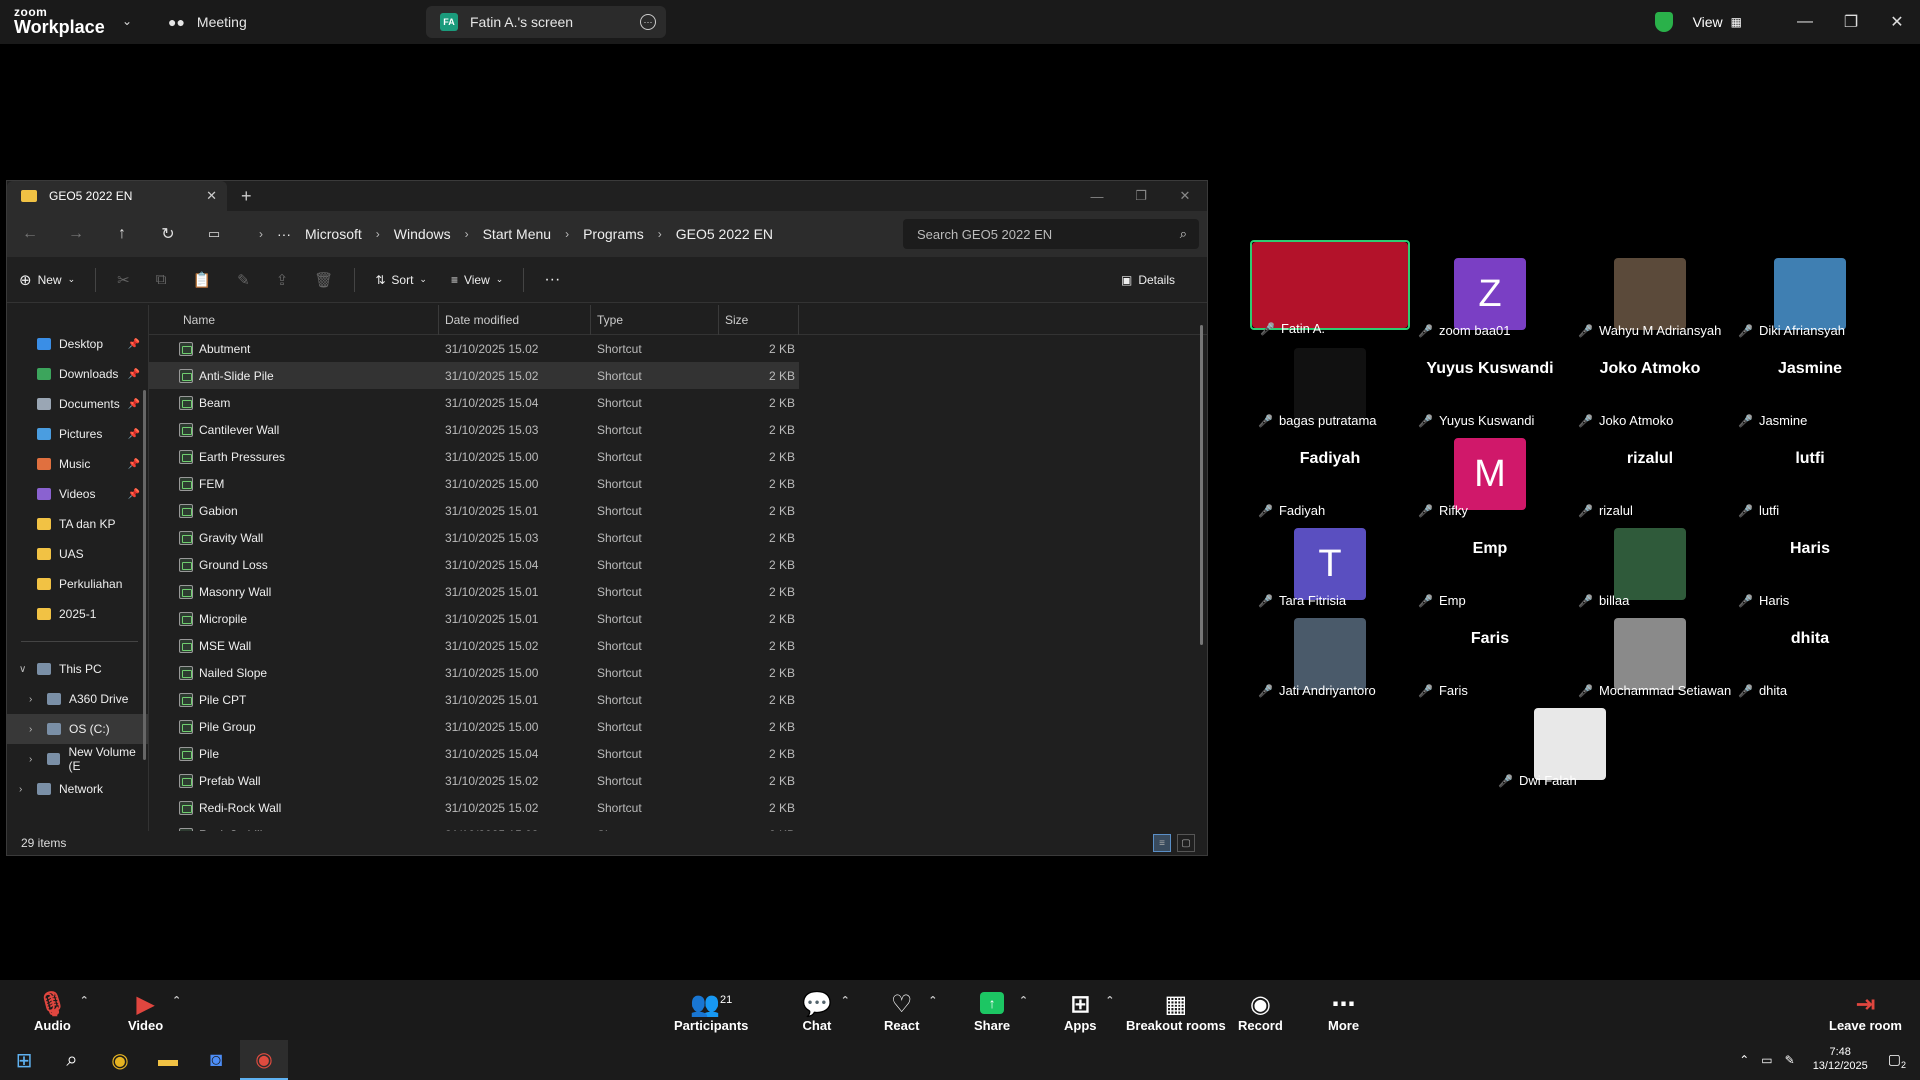  Describe the element at coordinates (77, 554) in the screenshot. I see `nav-item: UAS` at that location.